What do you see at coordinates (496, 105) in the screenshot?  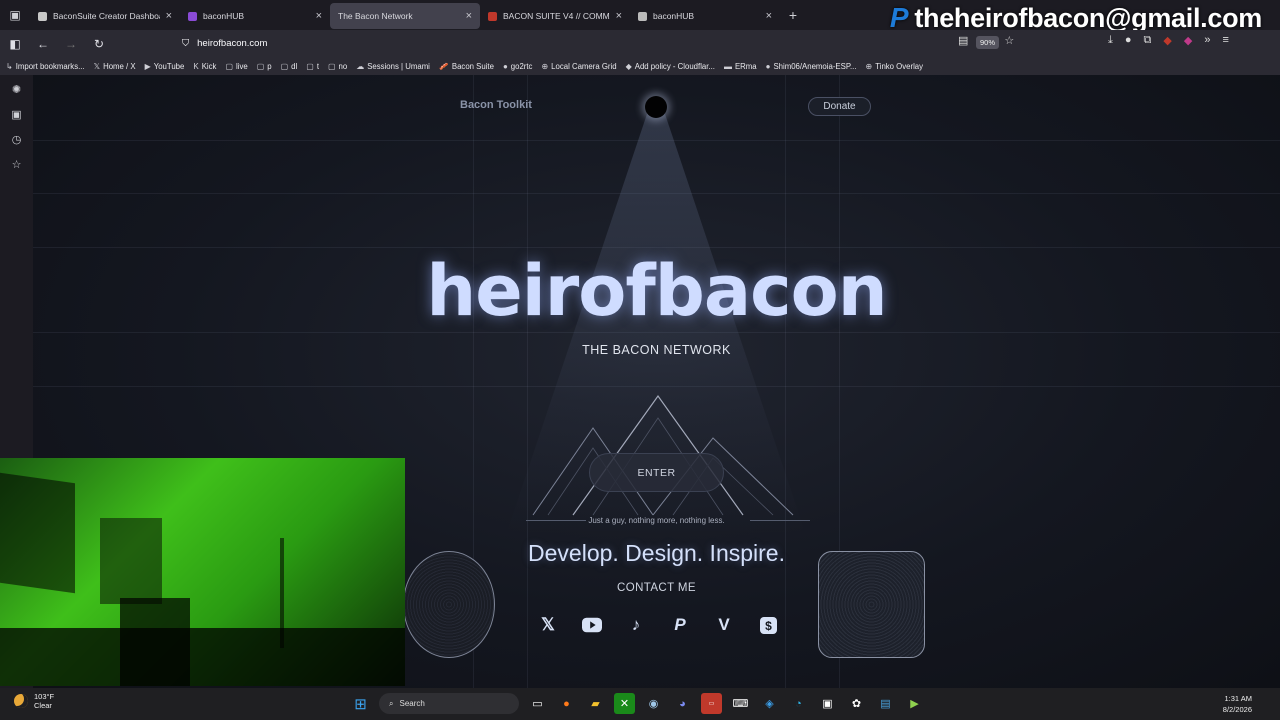 I see `brand-link: Bacon Toolkit` at bounding box center [496, 105].